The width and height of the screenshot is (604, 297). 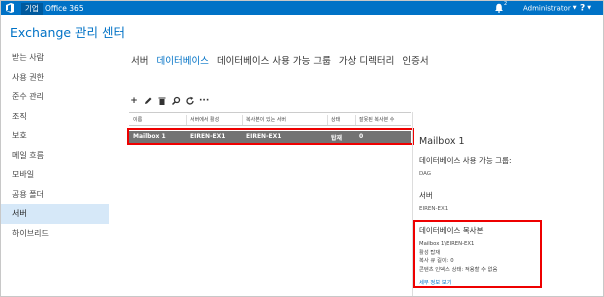 What do you see at coordinates (148, 101) in the screenshot?
I see `edit-icon` at bounding box center [148, 101].